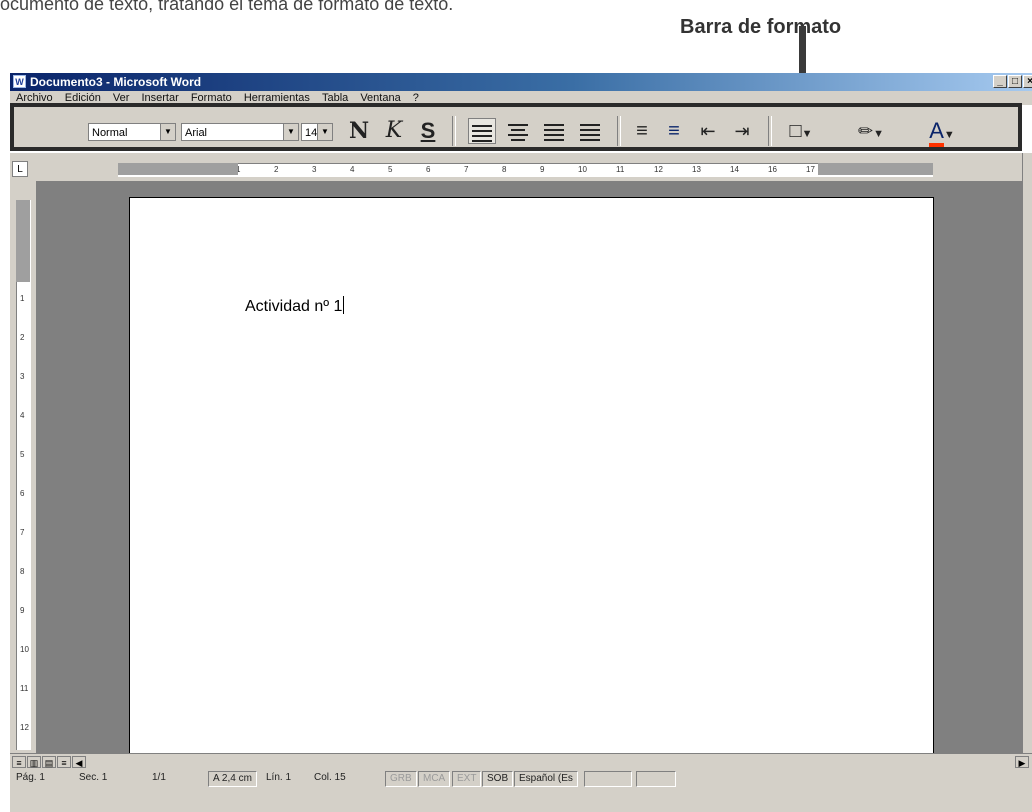 The height and width of the screenshot is (812, 1032). I want to click on outline-view-button: ≡, so click(64, 762).